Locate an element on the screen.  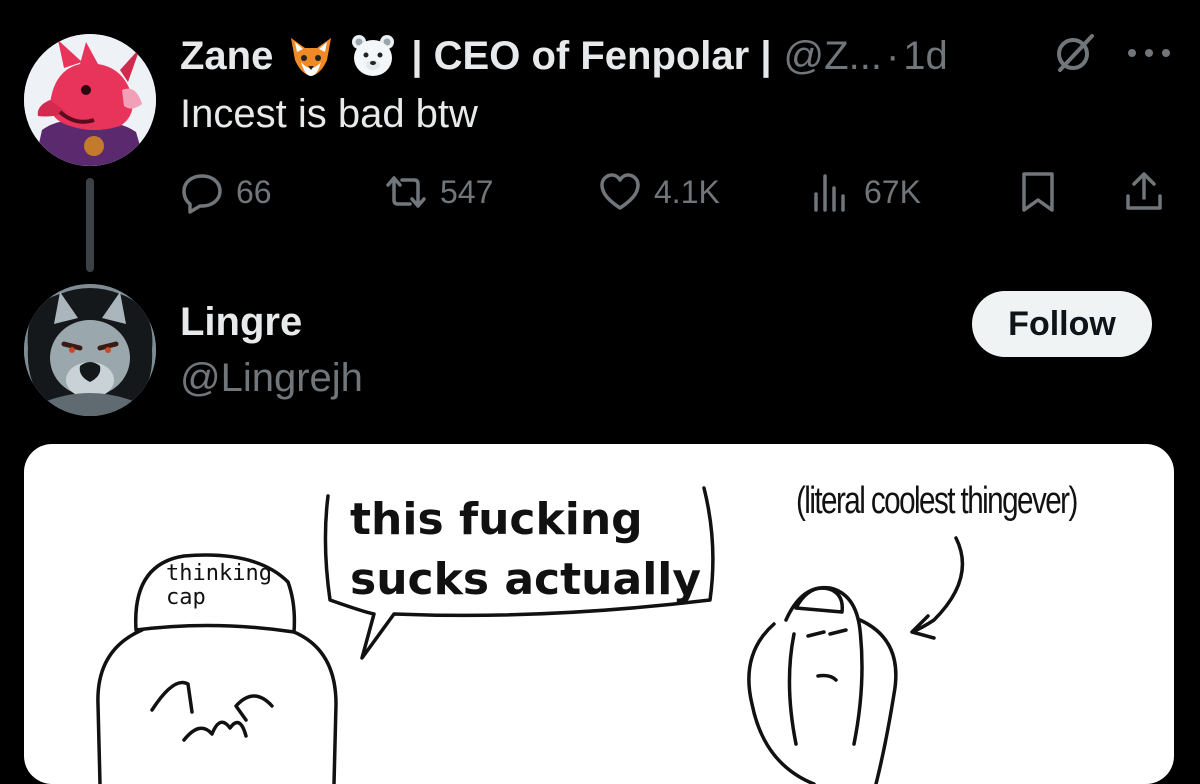
meme-speech-bubble-text: this fucking sucks actually is located at coordinates (525, 550).